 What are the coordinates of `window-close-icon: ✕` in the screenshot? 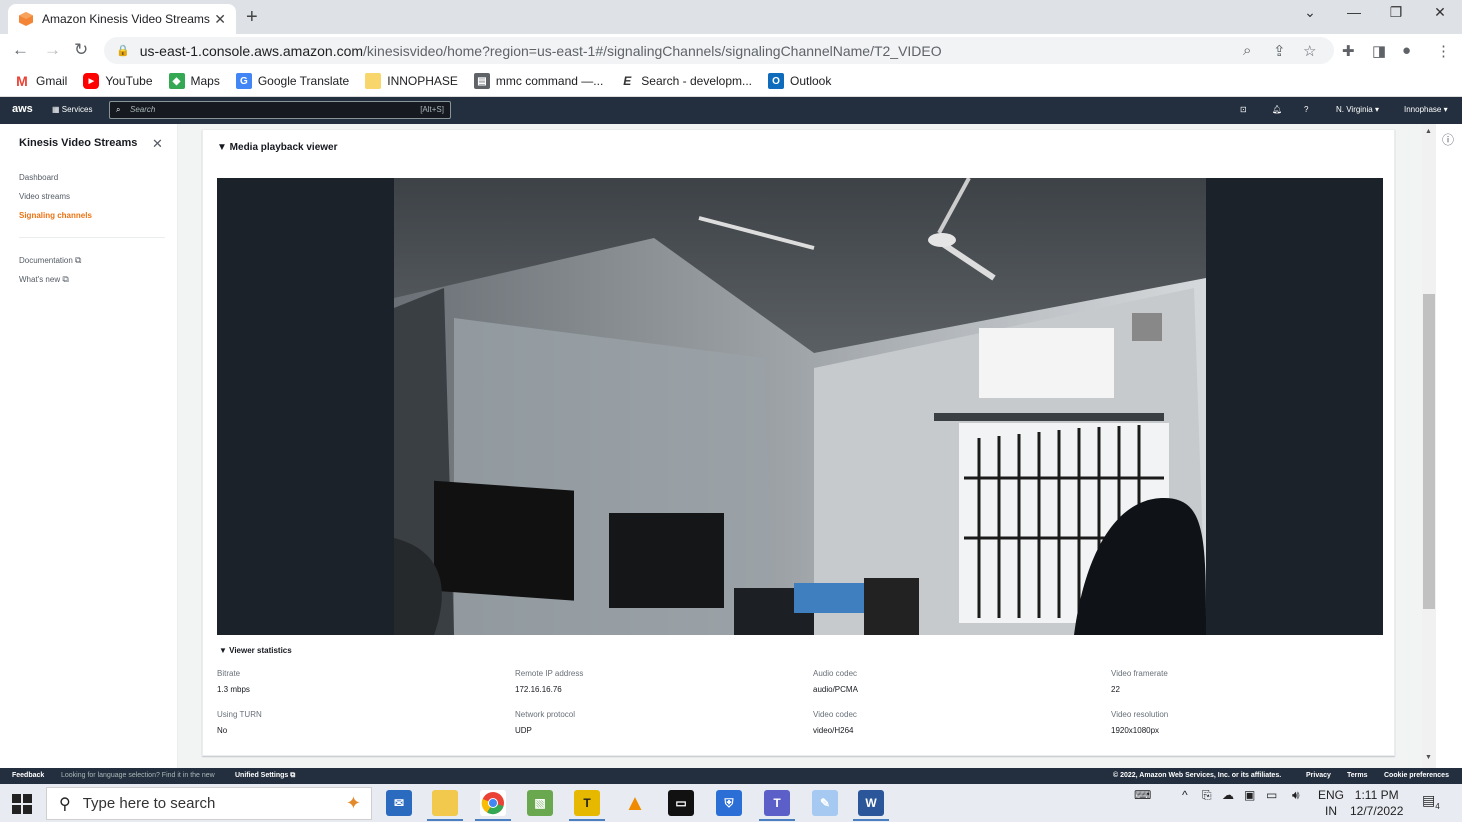 It's located at (1440, 12).